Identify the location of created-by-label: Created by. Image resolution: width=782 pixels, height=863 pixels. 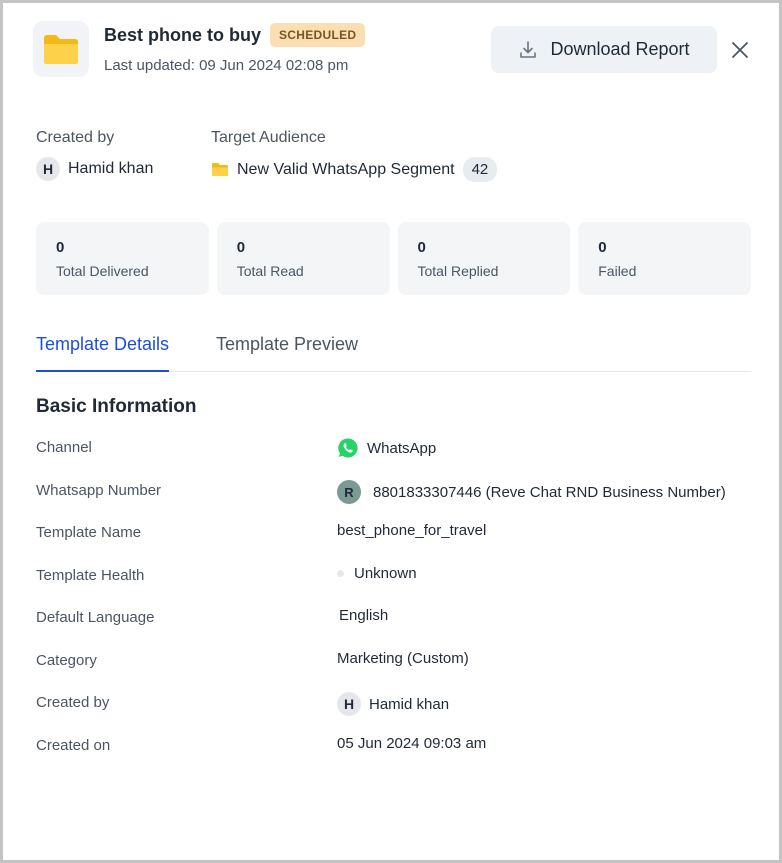
(75, 137).